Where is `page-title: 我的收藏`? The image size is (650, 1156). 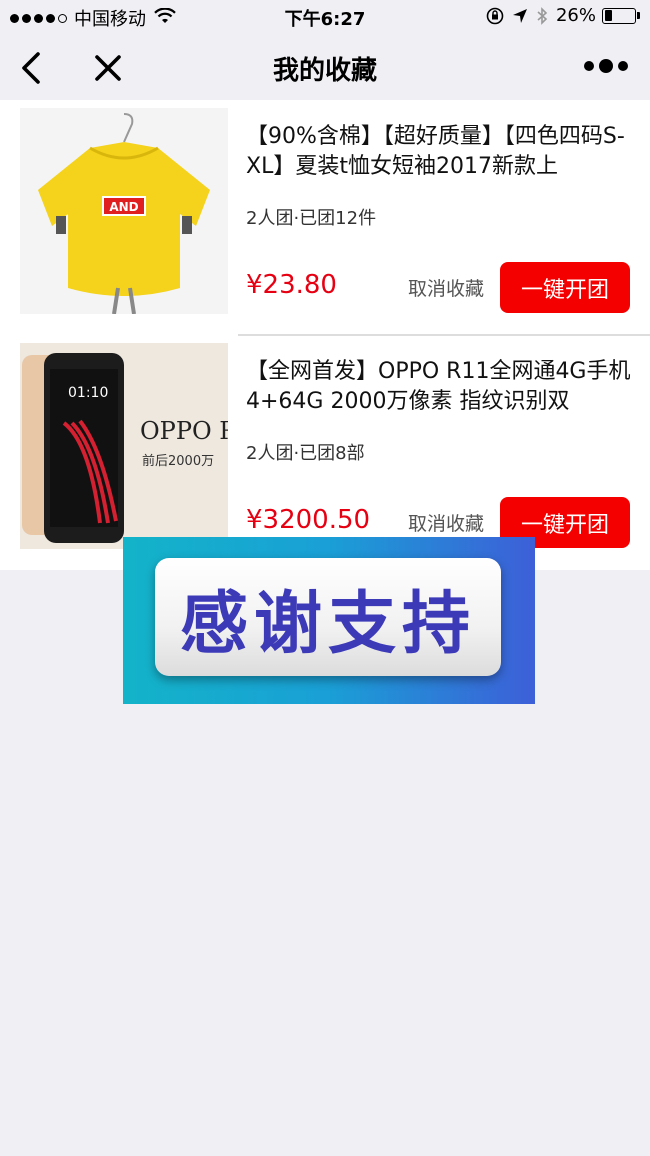
page-title: 我的收藏 is located at coordinates (324, 71).